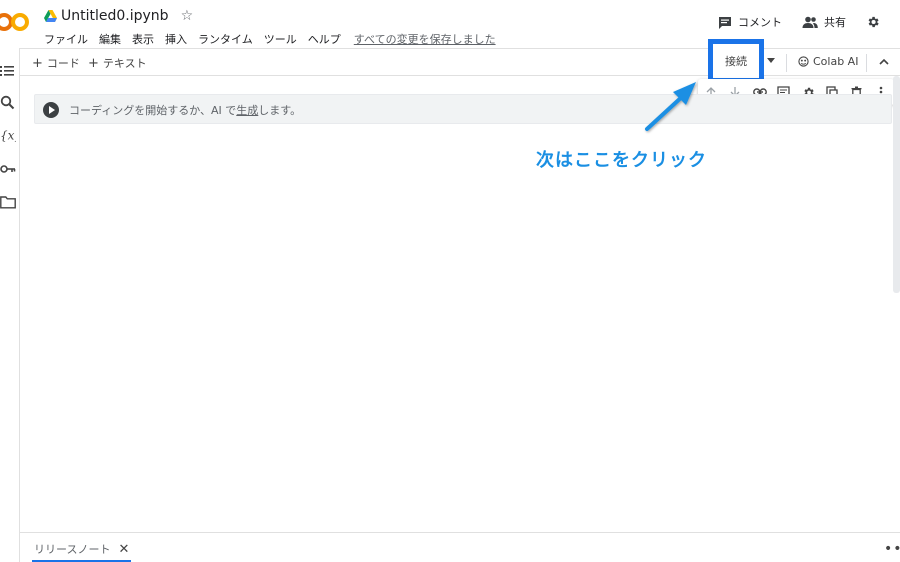 Image resolution: width=900 pixels, height=562 pixels. Describe the element at coordinates (884, 62) in the screenshot. I see `chevron-up-icon` at that location.